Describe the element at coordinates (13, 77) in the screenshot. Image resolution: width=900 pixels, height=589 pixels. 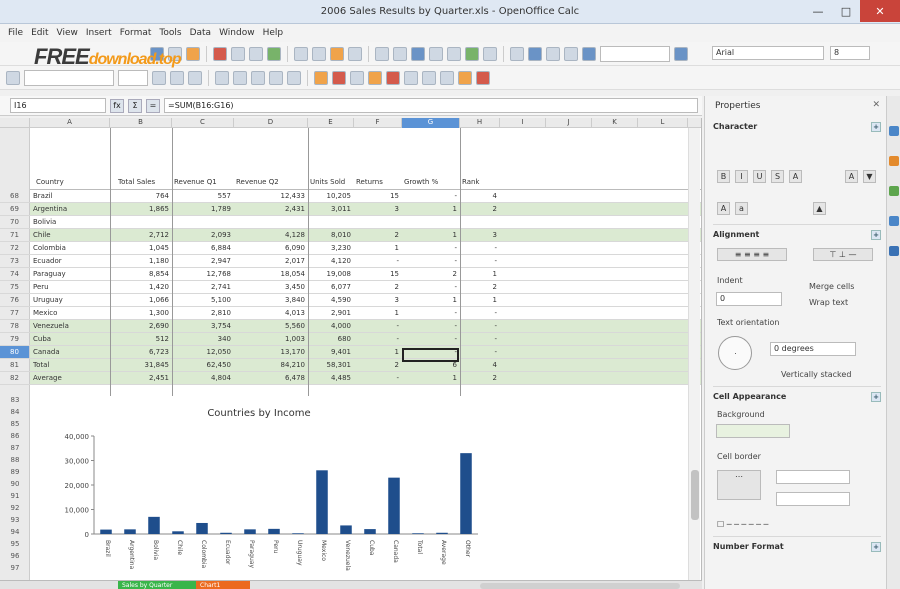
I see `styles-icon` at that location.